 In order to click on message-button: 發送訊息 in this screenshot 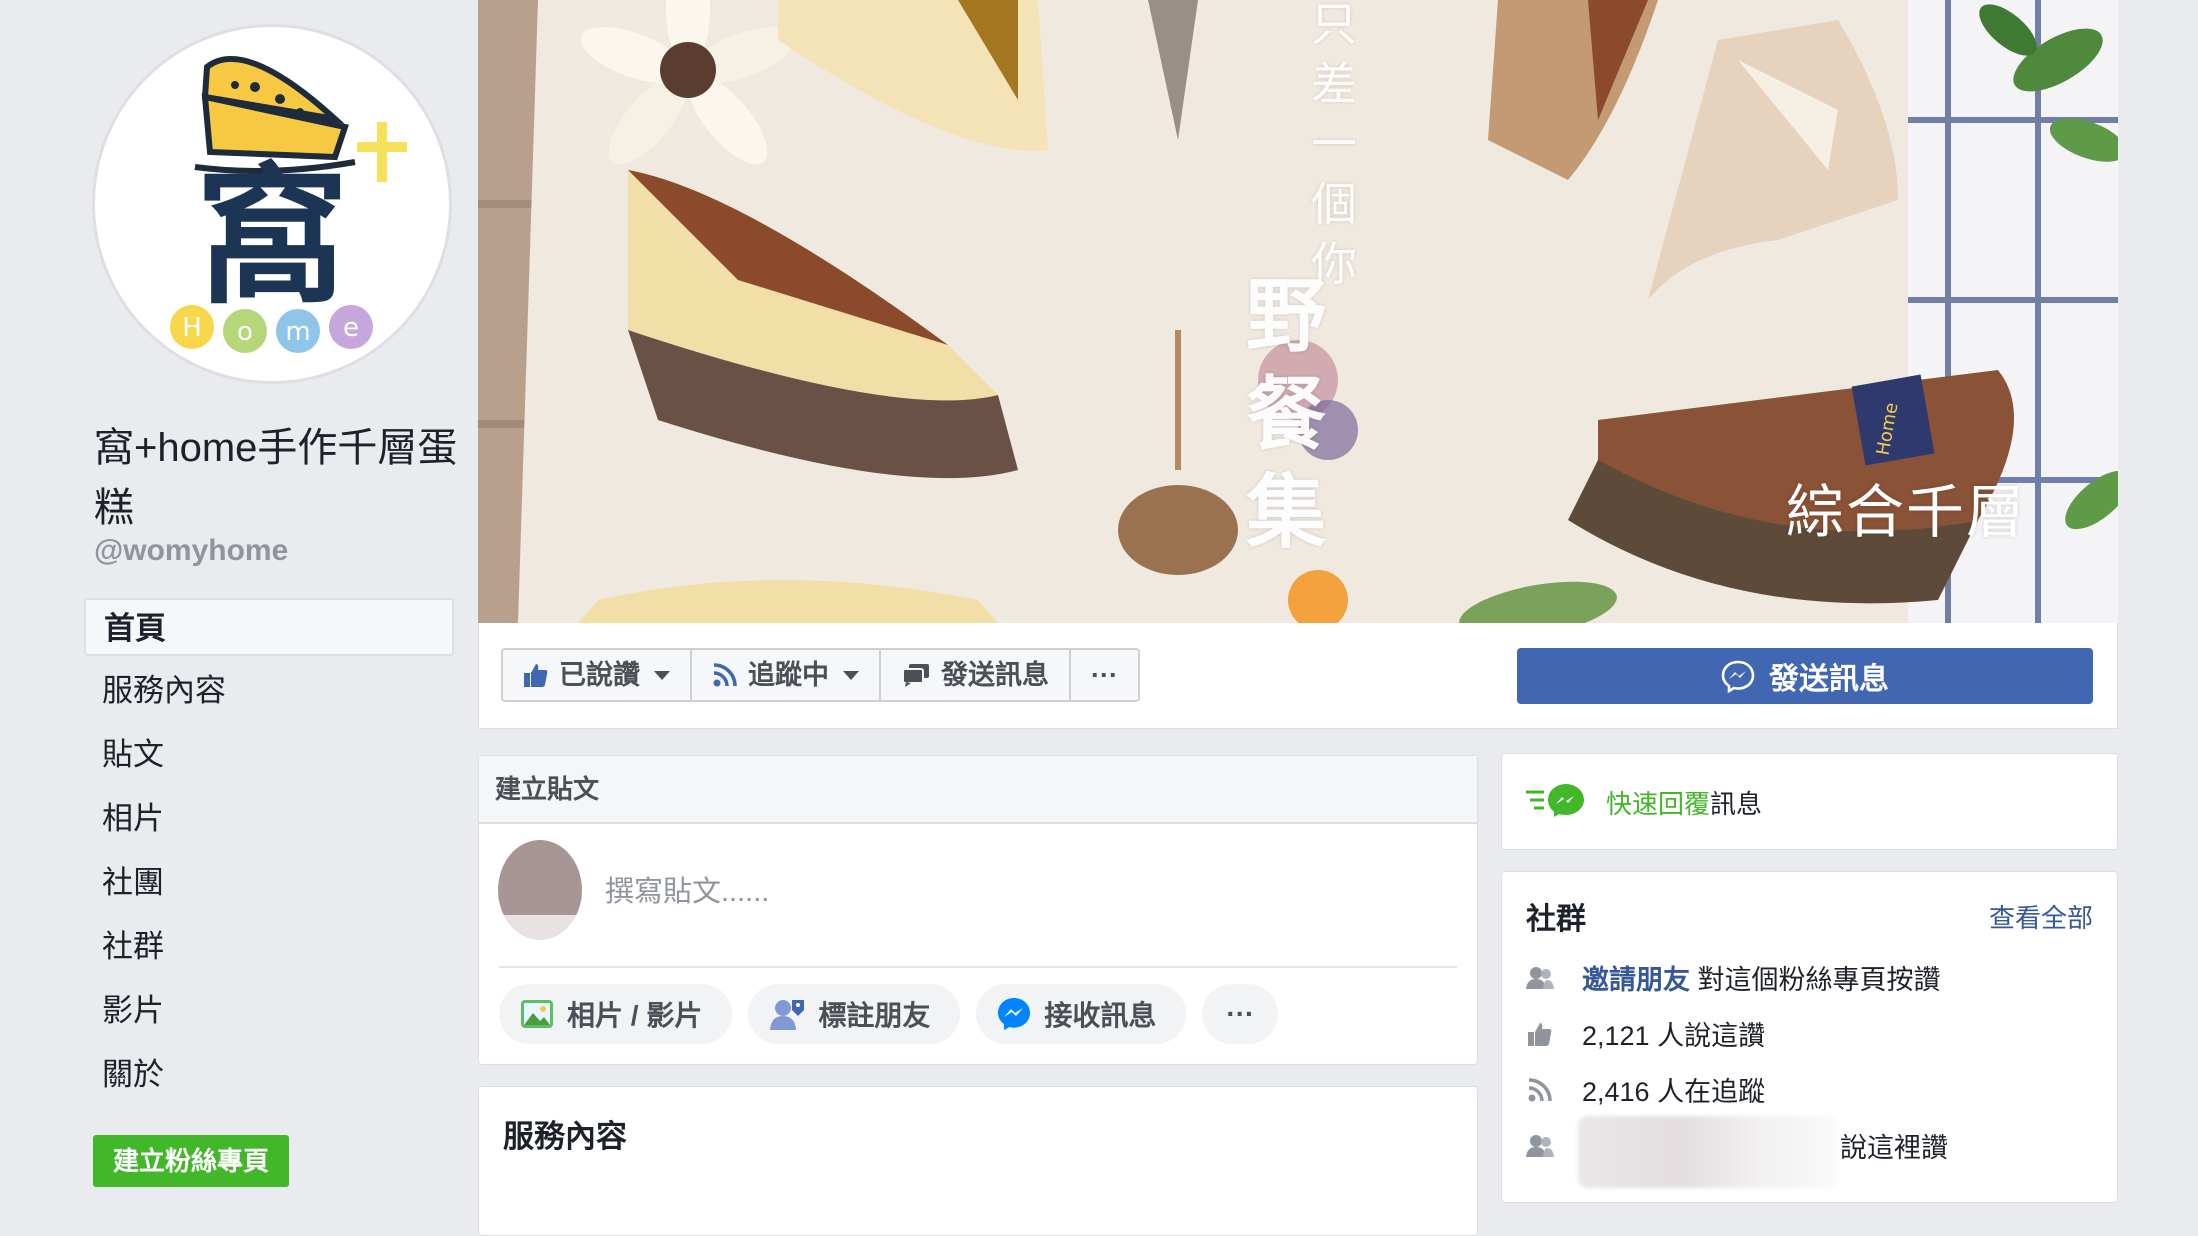, I will do `click(976, 675)`.